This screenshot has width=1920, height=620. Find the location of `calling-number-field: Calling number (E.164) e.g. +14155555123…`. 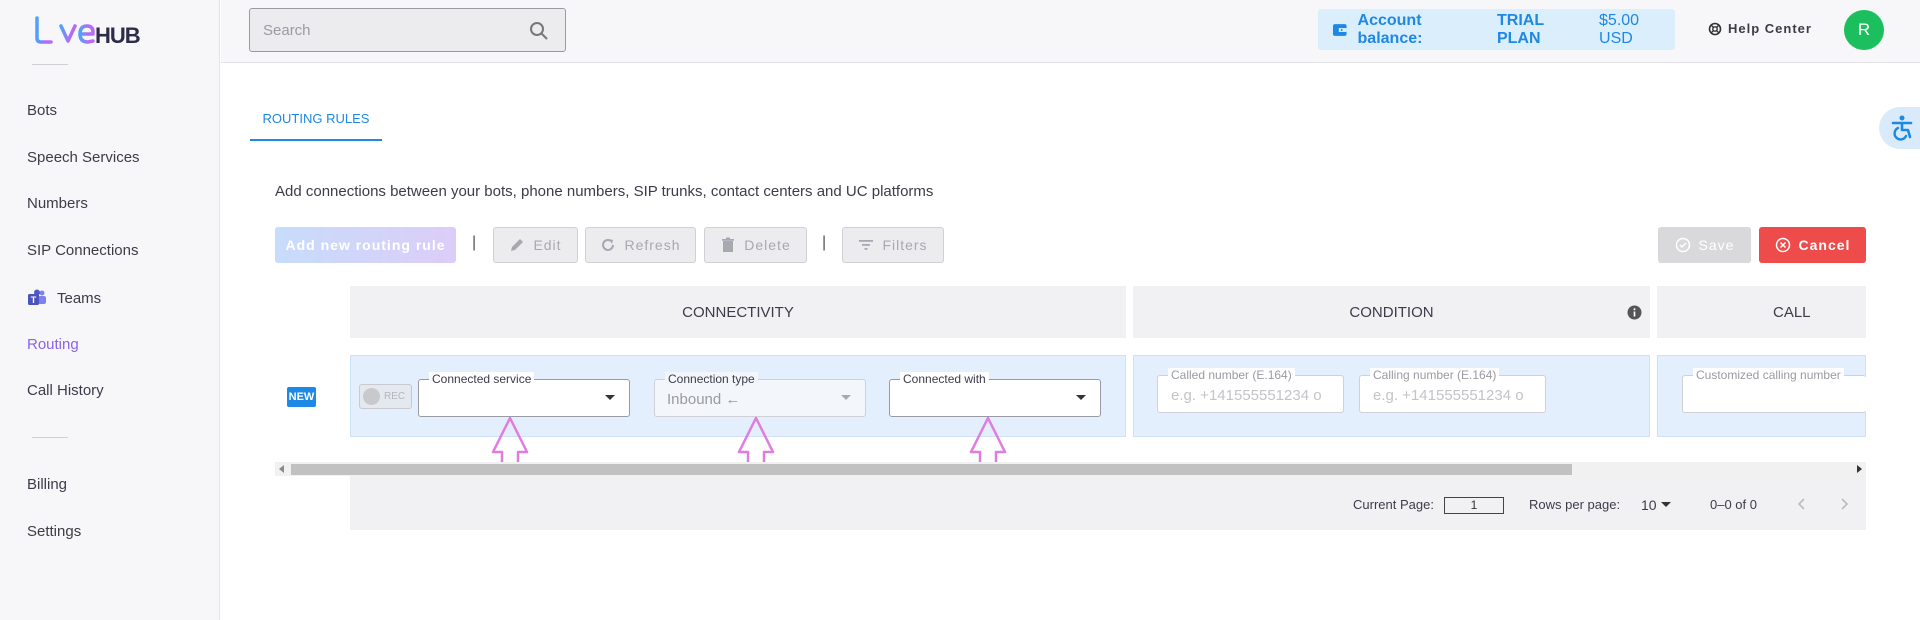

calling-number-field: Calling number (E.164) e.g. +14155555123… is located at coordinates (1452, 390).